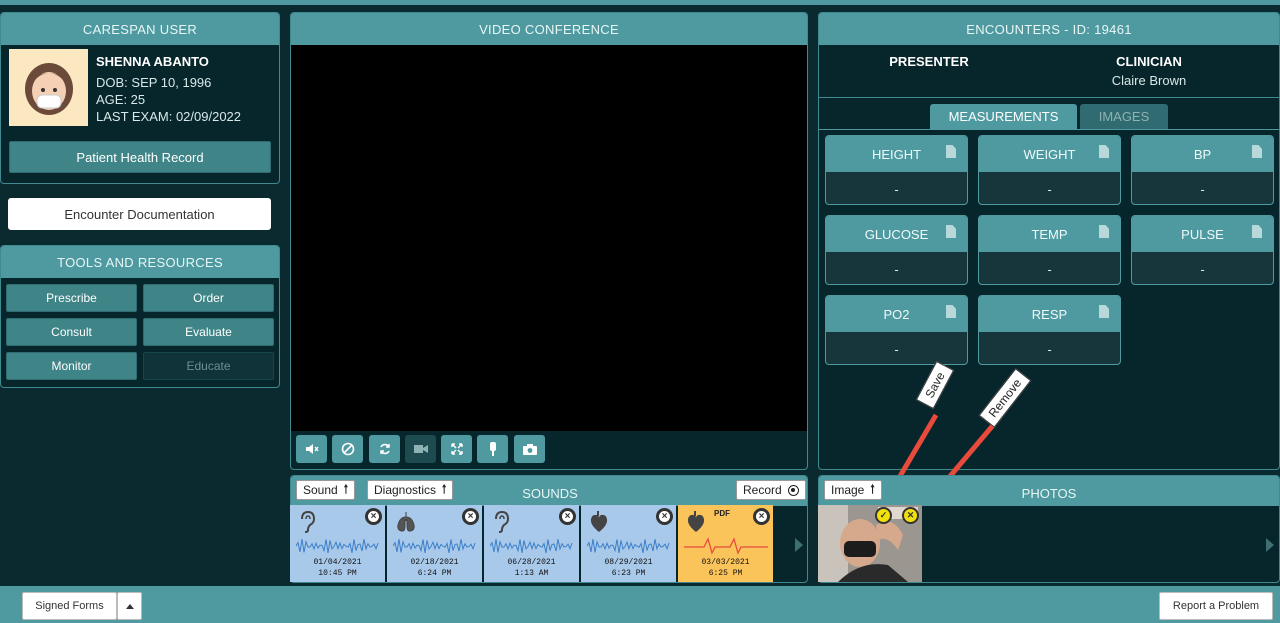  Describe the element at coordinates (896, 170) in the screenshot. I see `measurement-tile-height: HEIGHT -` at that location.